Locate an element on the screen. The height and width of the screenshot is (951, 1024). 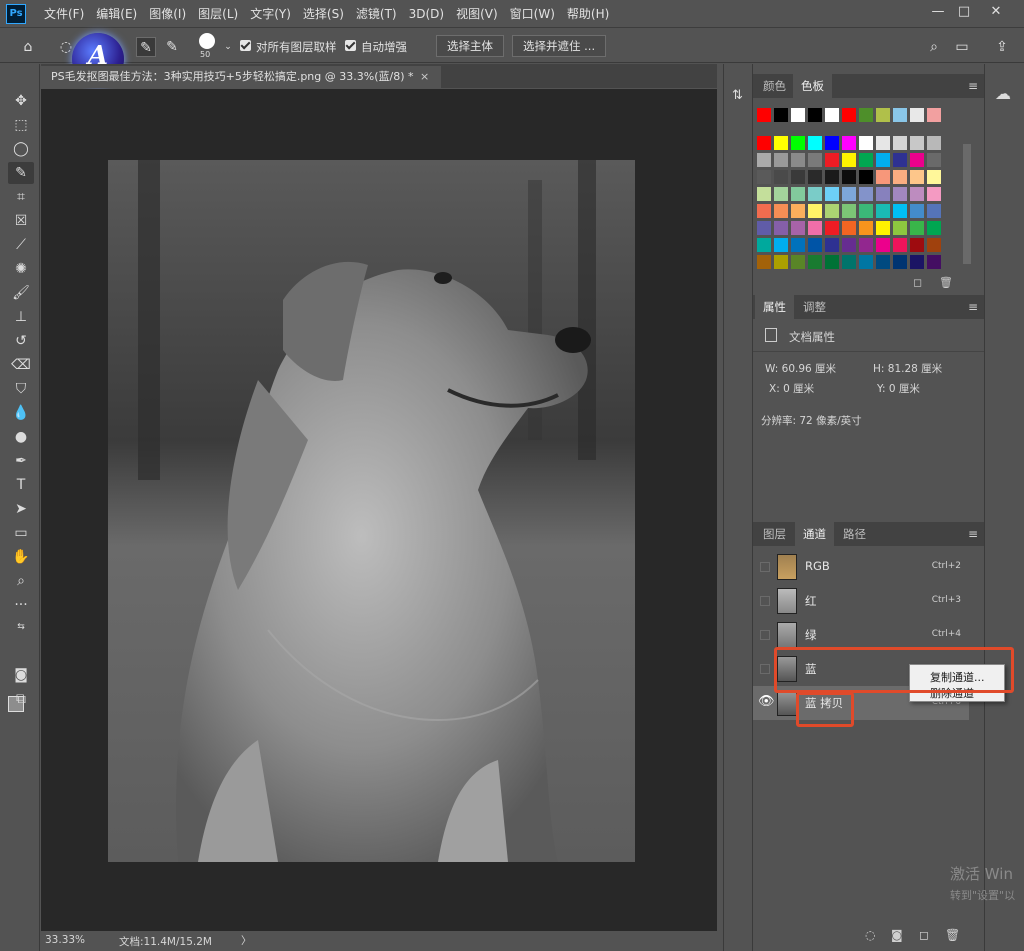
width-value: W: 60.96 厘米 is located at coordinates (800, 368).